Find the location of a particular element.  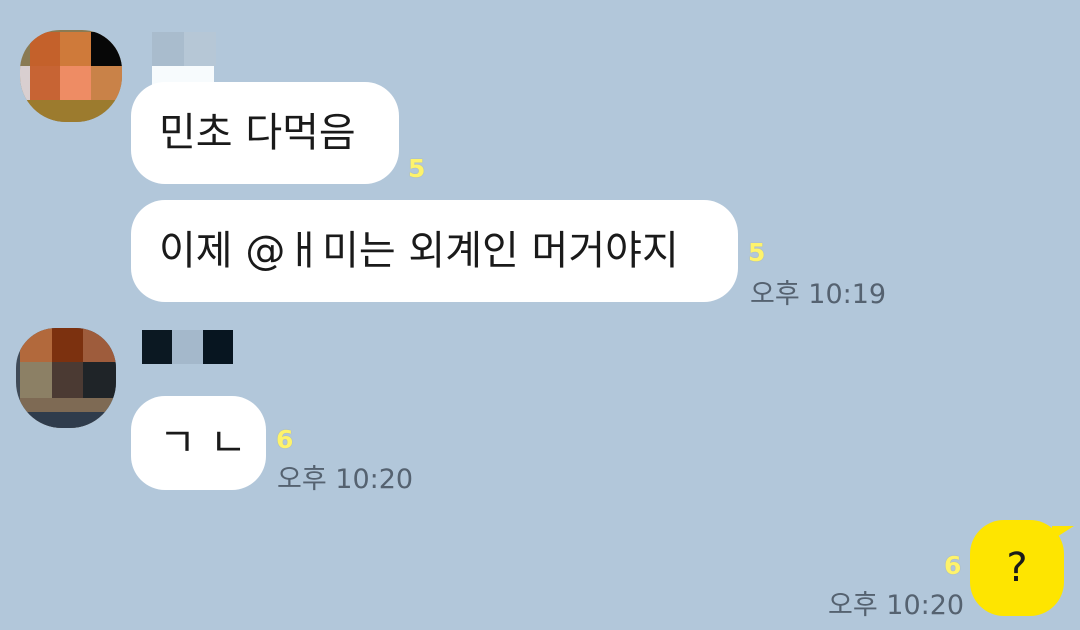

message-text: 이제 @ㅐ미는 외계인 머거야지 is located at coordinates (419, 251).